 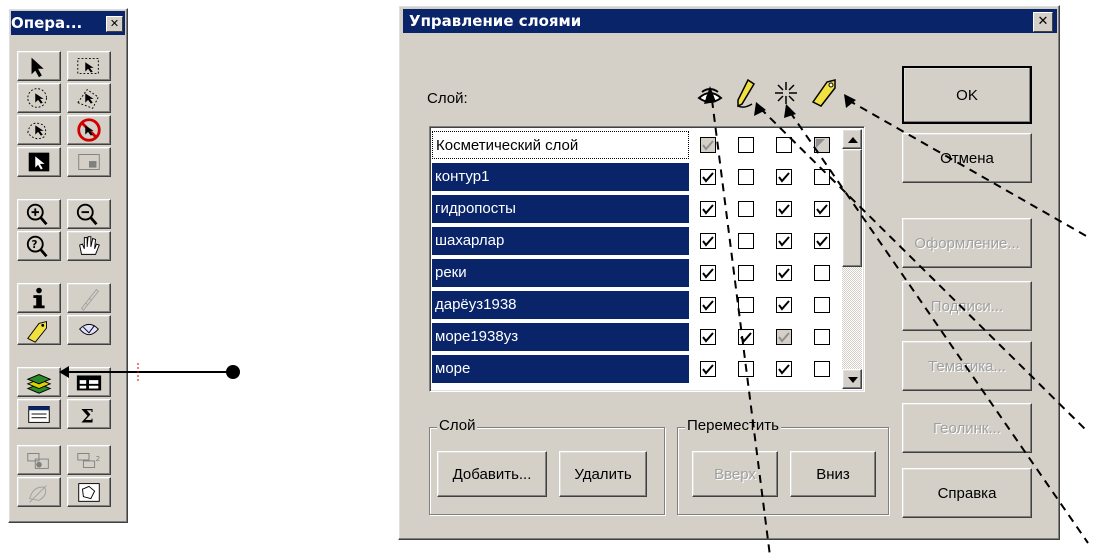 I want to click on tool-statistics-window-button, so click(x=39, y=414).